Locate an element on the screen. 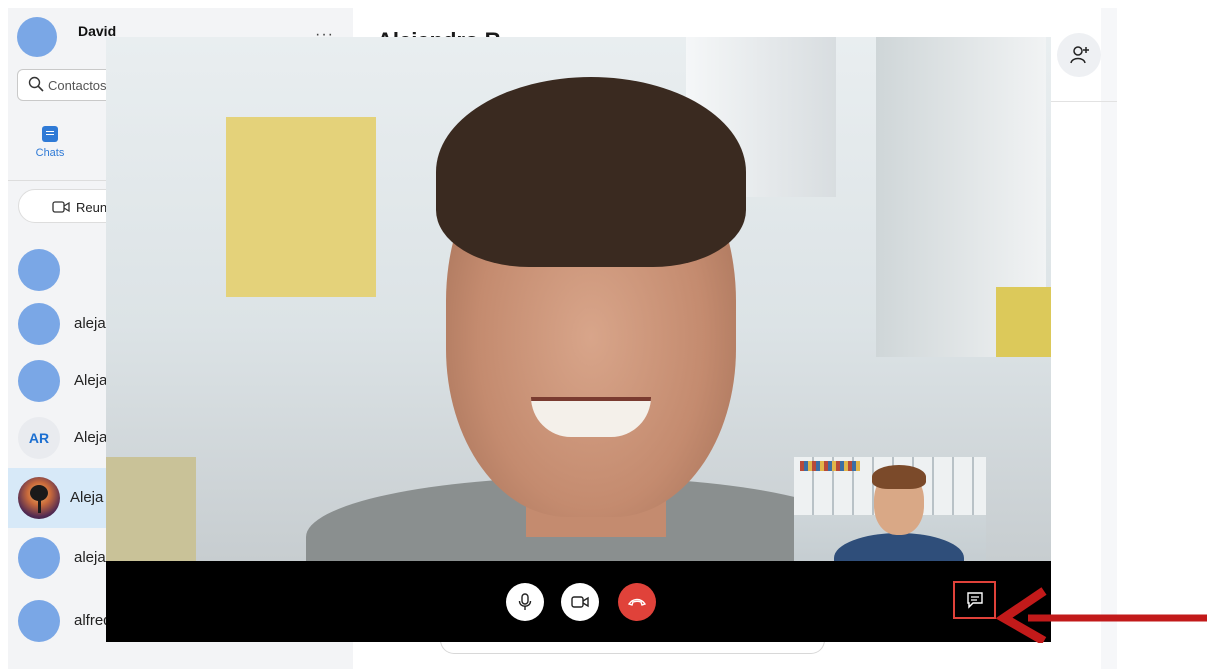 This screenshot has width=1207, height=669. microphone-button is located at coordinates (525, 602).